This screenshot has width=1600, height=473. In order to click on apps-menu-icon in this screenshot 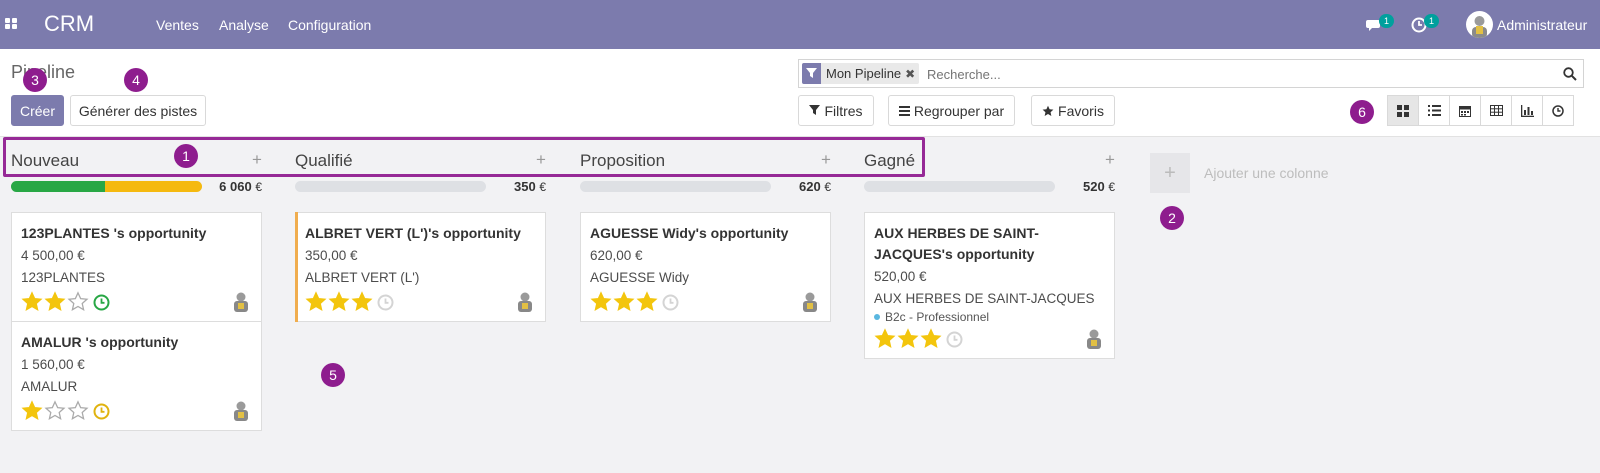, I will do `click(11, 24)`.